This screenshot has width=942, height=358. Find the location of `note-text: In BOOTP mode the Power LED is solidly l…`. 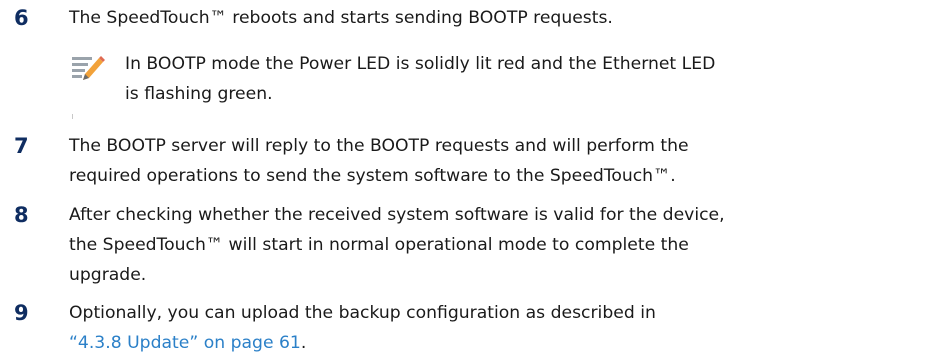

note-text: In BOOTP mode the Power LED is solidly l… is located at coordinates (525, 79).